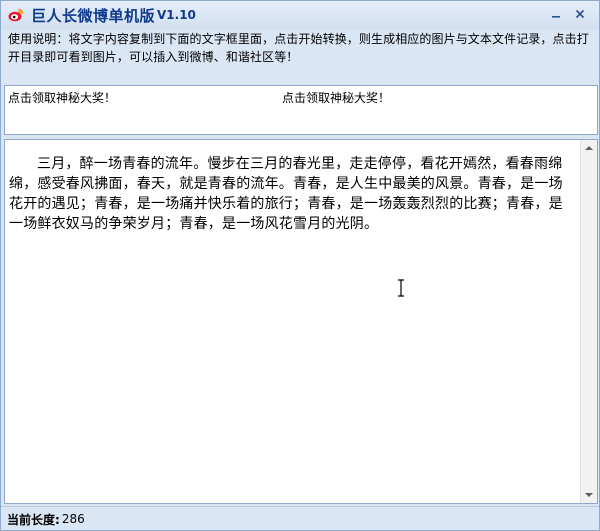 The image size is (600, 531). I want to click on status-bar: 当前长度: 286, so click(300, 518).